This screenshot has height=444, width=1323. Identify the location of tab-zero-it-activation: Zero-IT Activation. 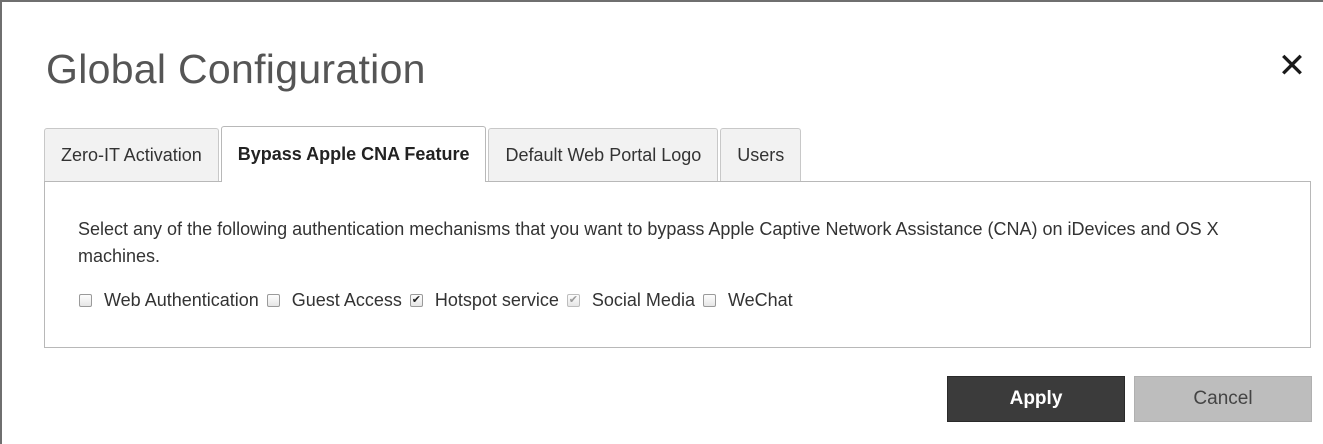
(131, 155).